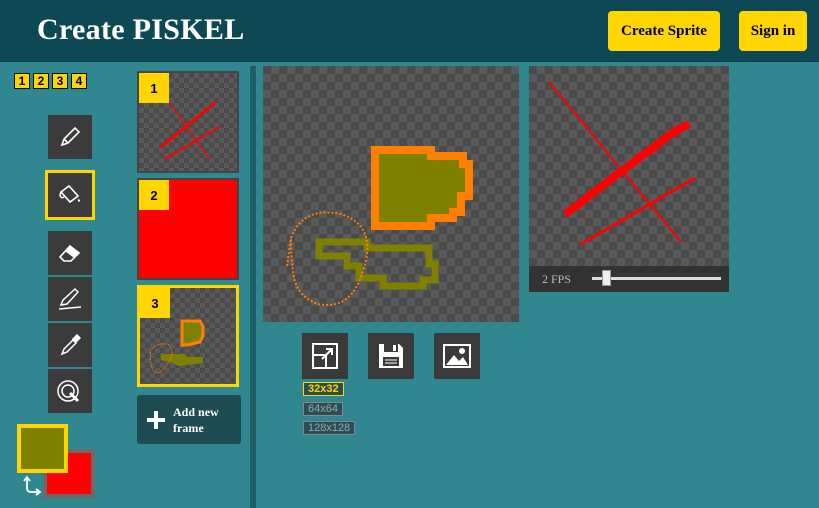 This screenshot has height=508, width=819. Describe the element at coordinates (329, 428) in the screenshot. I see `size-option-128: 128x128` at that location.